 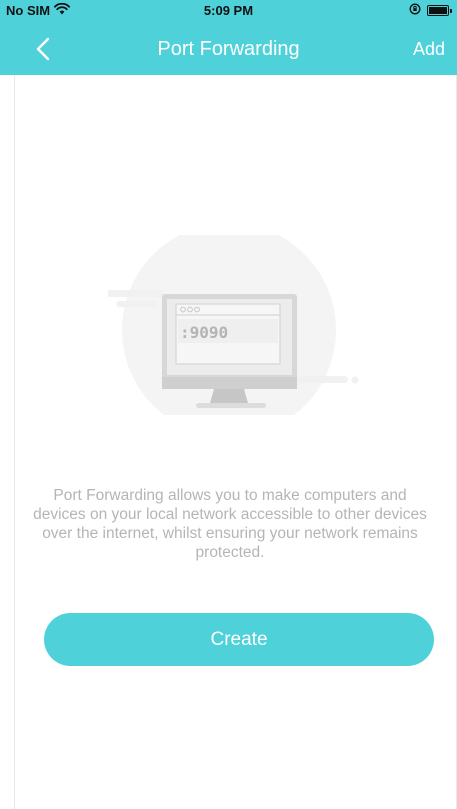 I want to click on status-bar: No SIM 5:09 PM, so click(x=228, y=11).